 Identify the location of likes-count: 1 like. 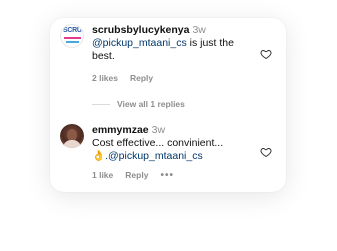
(102, 175).